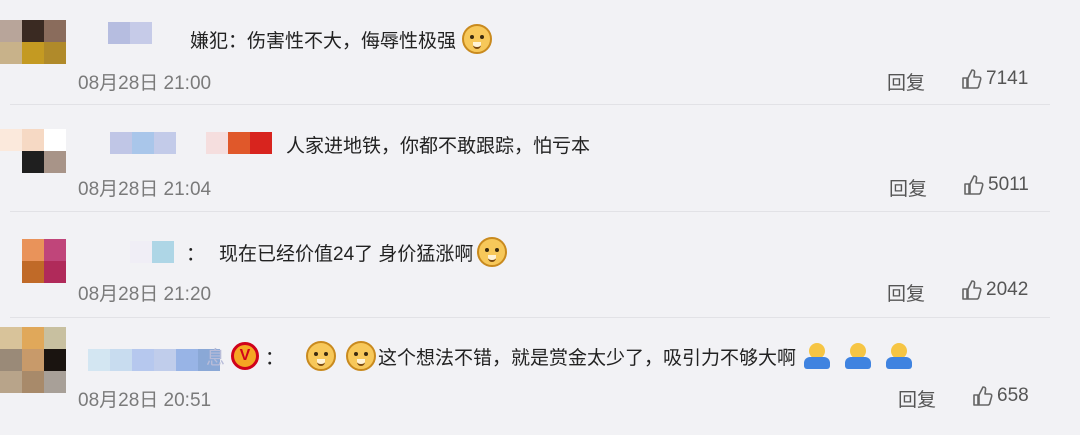 This screenshot has width=1080, height=435. I want to click on comment-text: 息 V ： 这个想法不错，就是赏金太少了，吸引力不够大啊, so click(561, 356).